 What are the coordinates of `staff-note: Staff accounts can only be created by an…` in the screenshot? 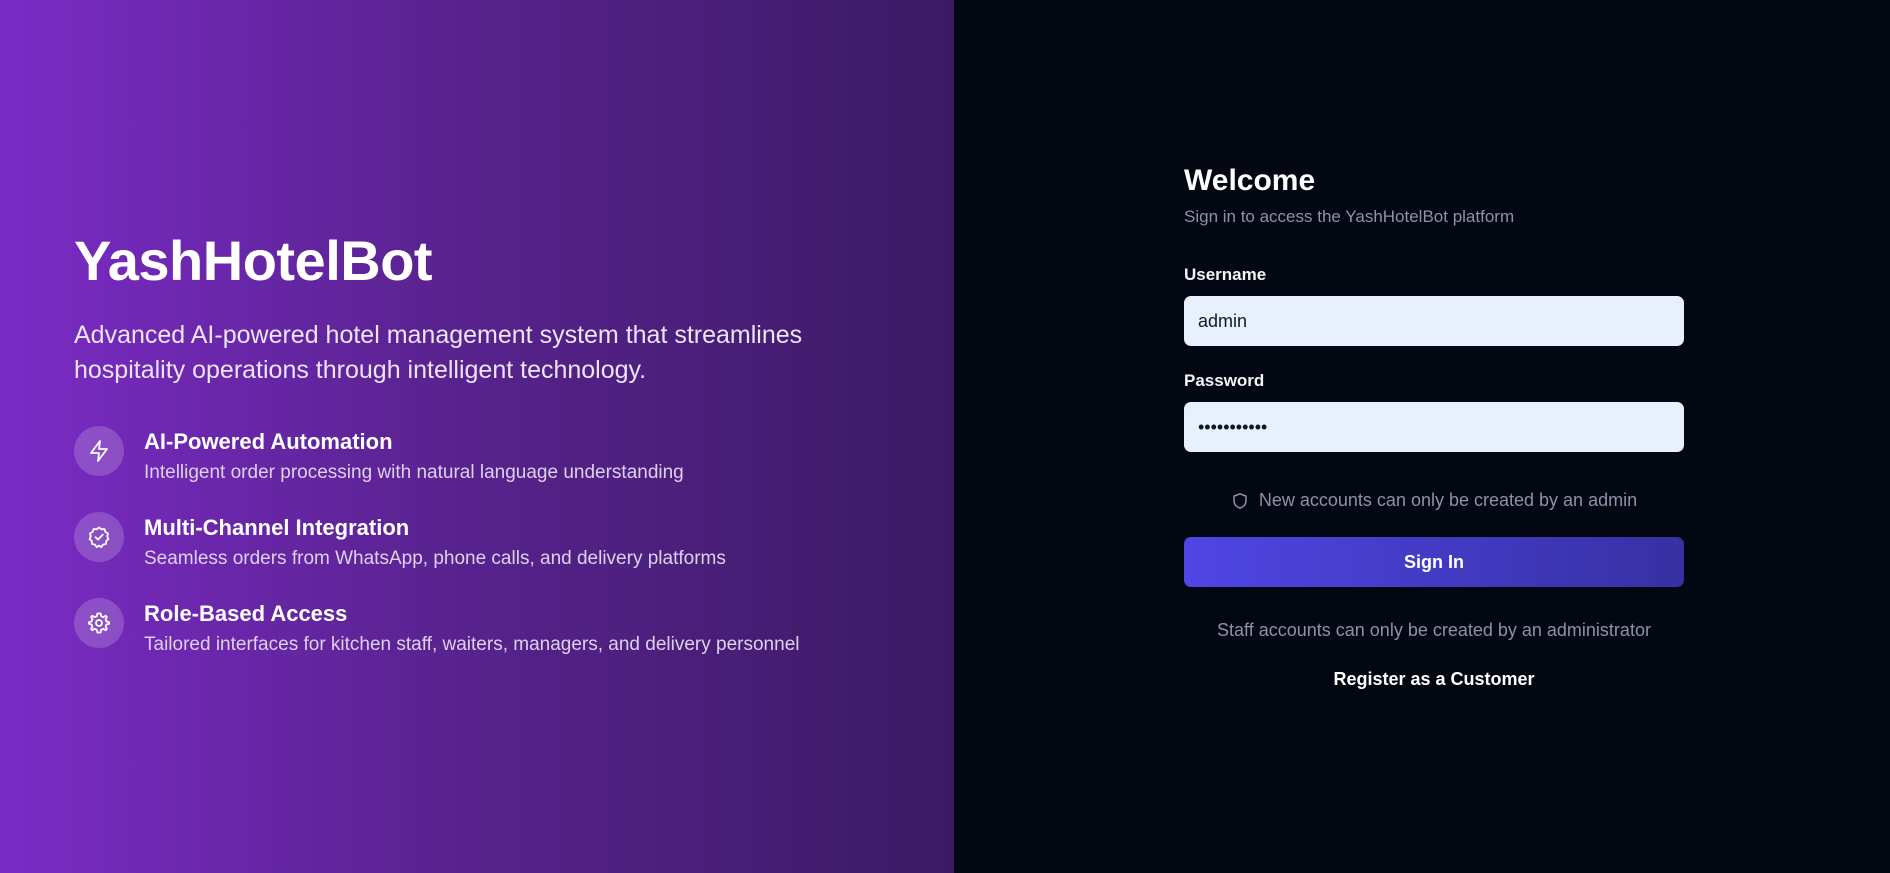 It's located at (1434, 630).